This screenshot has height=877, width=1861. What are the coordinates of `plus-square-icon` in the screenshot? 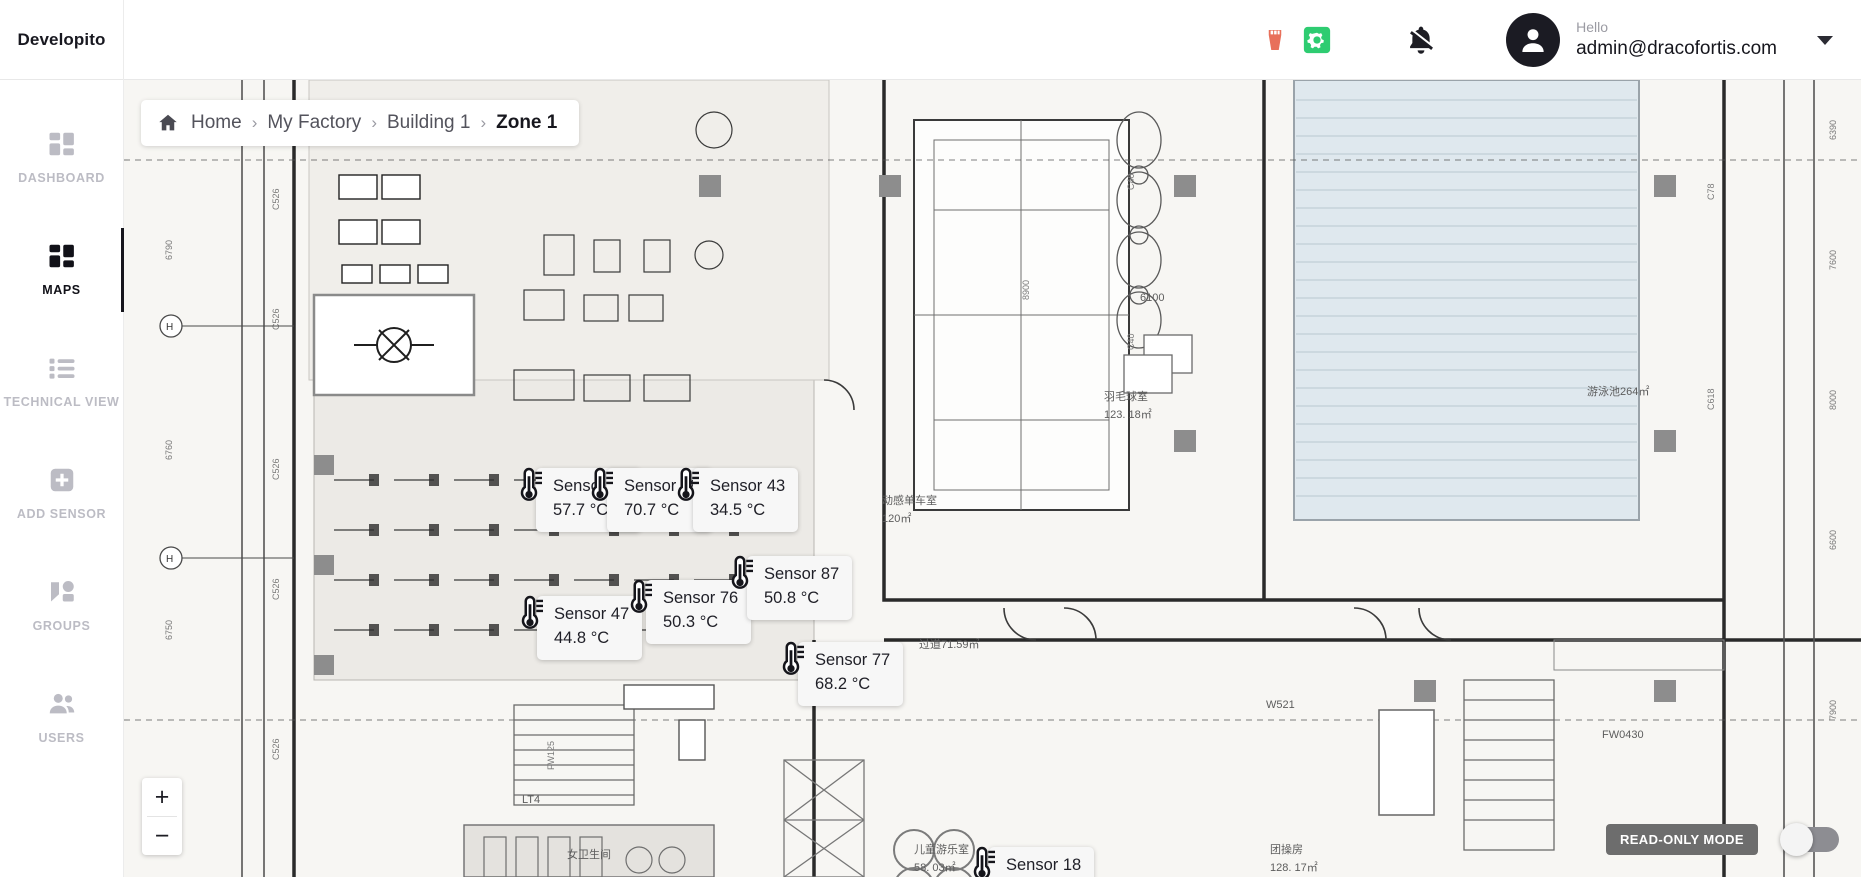 It's located at (62, 480).